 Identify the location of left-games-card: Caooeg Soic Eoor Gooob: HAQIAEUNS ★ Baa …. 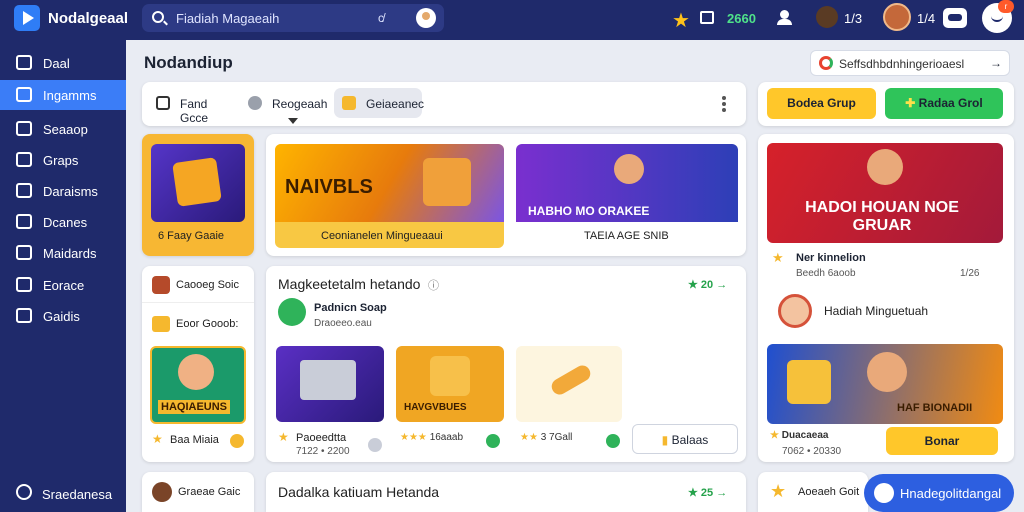
(198, 364).